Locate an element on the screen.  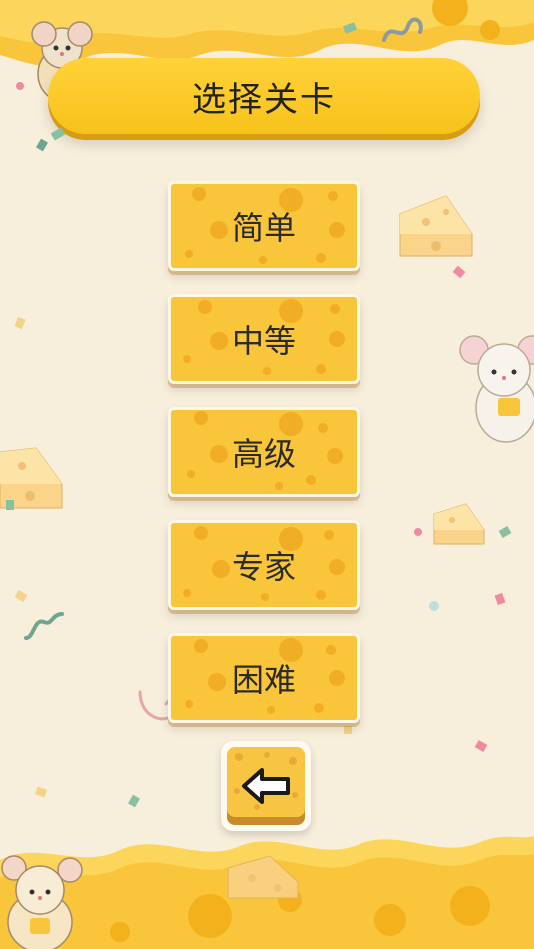
level-button-expert: 专家 is located at coordinates (264, 565).